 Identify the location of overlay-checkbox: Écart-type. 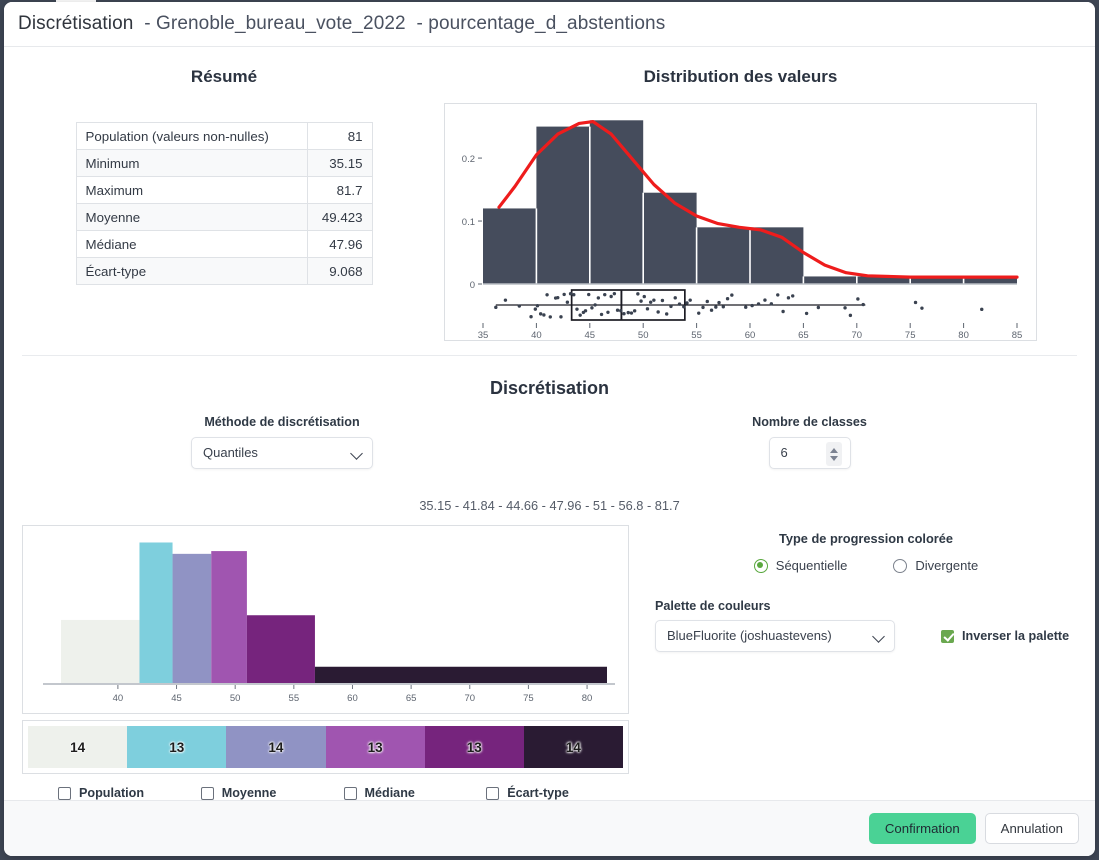
(557, 793).